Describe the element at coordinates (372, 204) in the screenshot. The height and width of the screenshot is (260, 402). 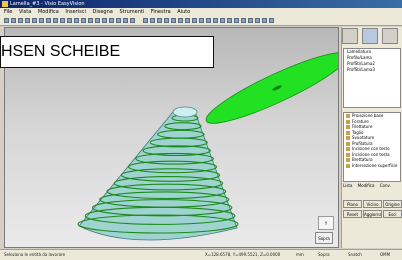
I see `near-button: Vicino` at that location.